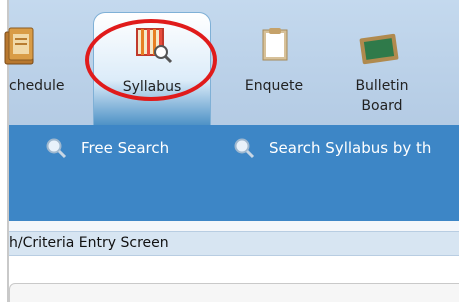 The image size is (459, 302). Describe the element at coordinates (379, 49) in the screenshot. I see `bulletin-board-icon` at that location.